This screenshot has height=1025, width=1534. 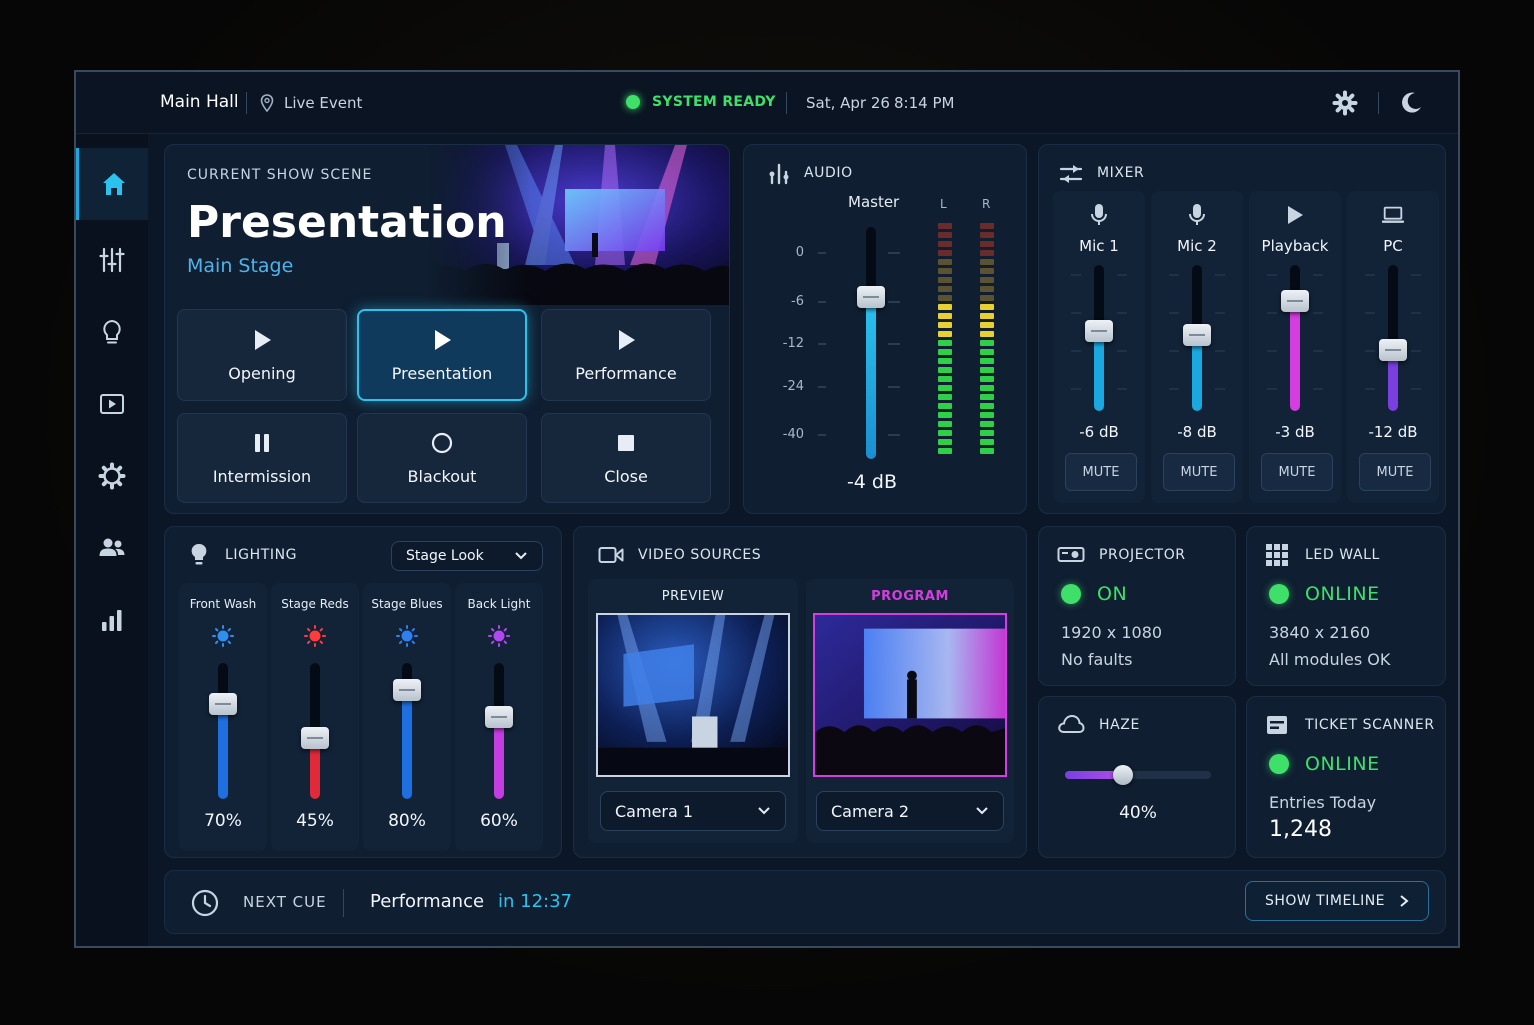 What do you see at coordinates (442, 355) in the screenshot?
I see `scene-button-presentation: Presentation` at bounding box center [442, 355].